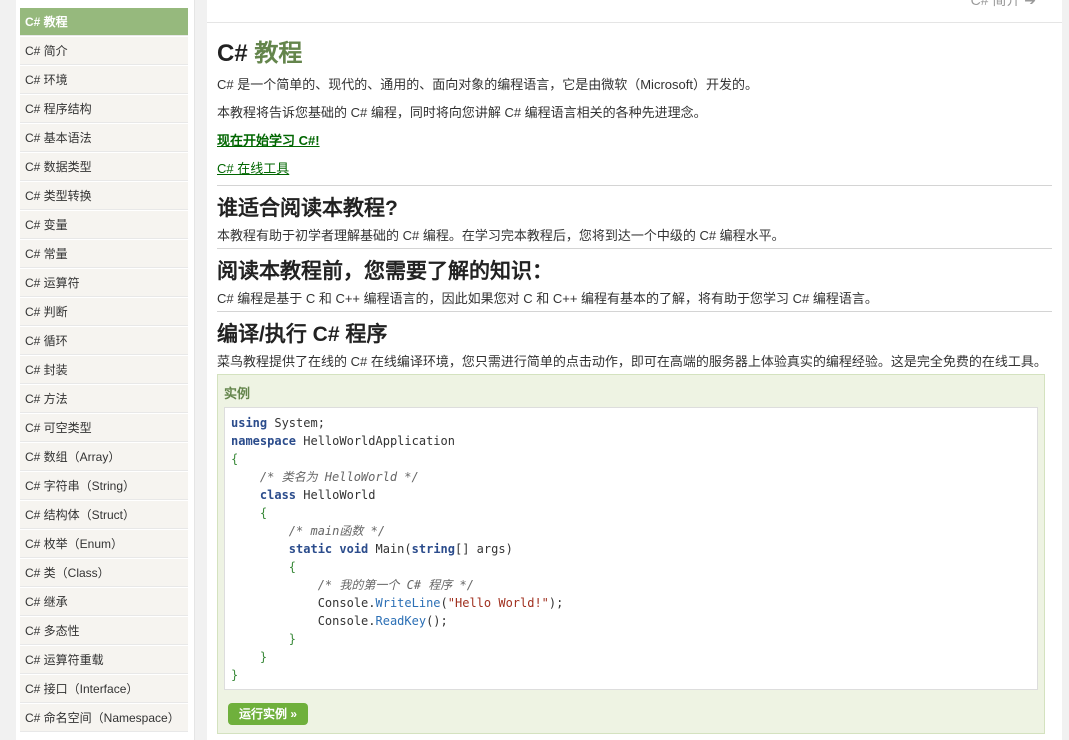  I want to click on page-title-prefix: C#, so click(236, 53).